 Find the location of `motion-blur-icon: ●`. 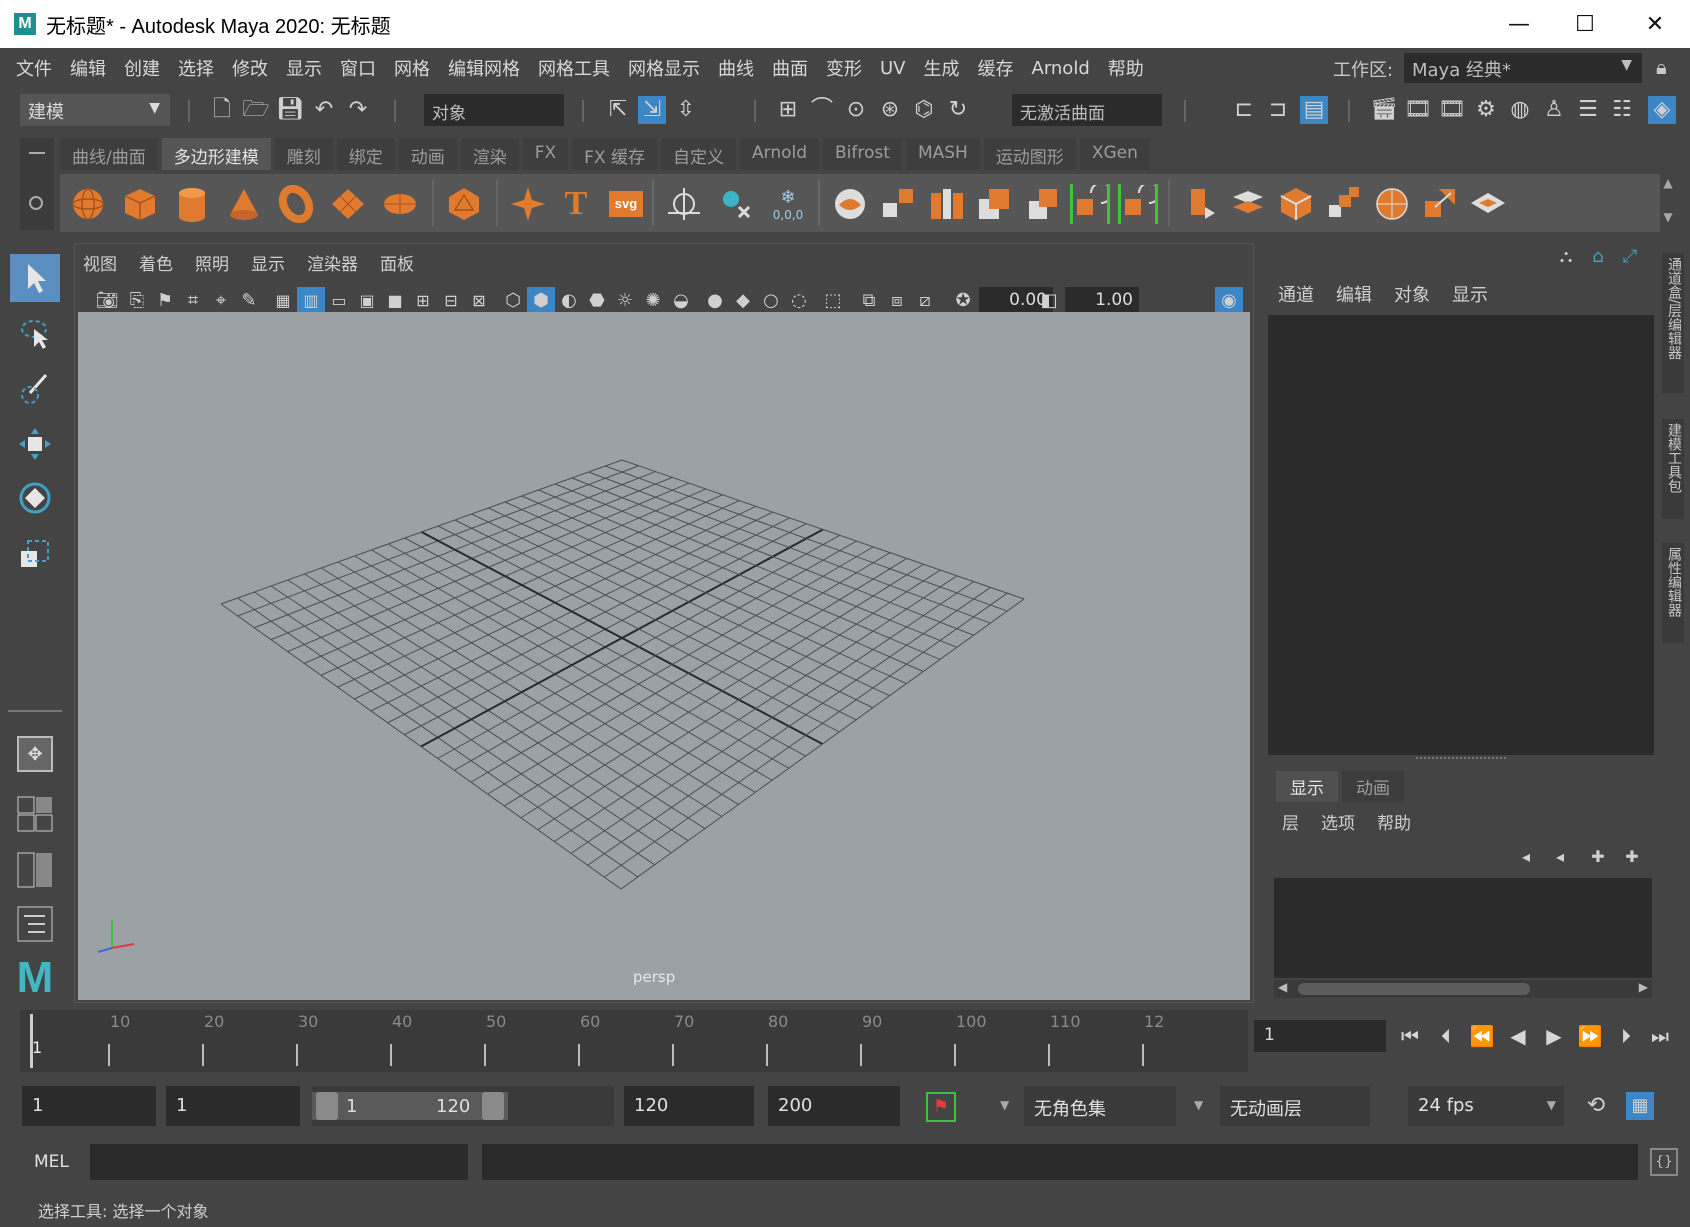

motion-blur-icon: ● is located at coordinates (715, 301).